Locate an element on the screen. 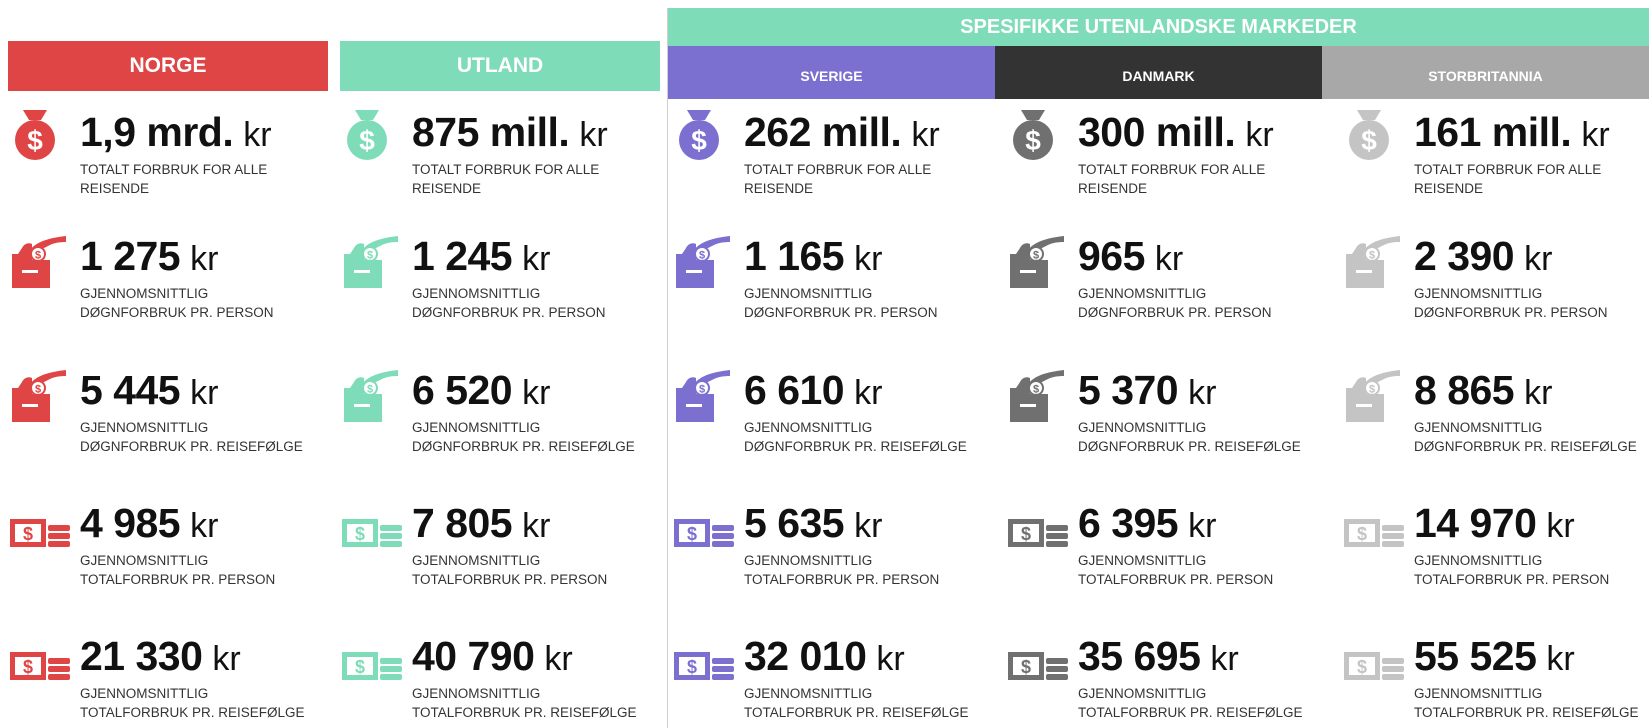  metric-number: 1 275 is located at coordinates (130, 256).